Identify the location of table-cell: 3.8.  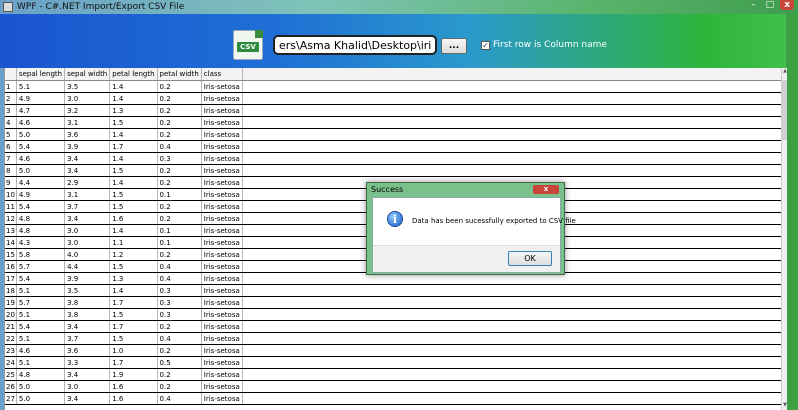
(87, 314).